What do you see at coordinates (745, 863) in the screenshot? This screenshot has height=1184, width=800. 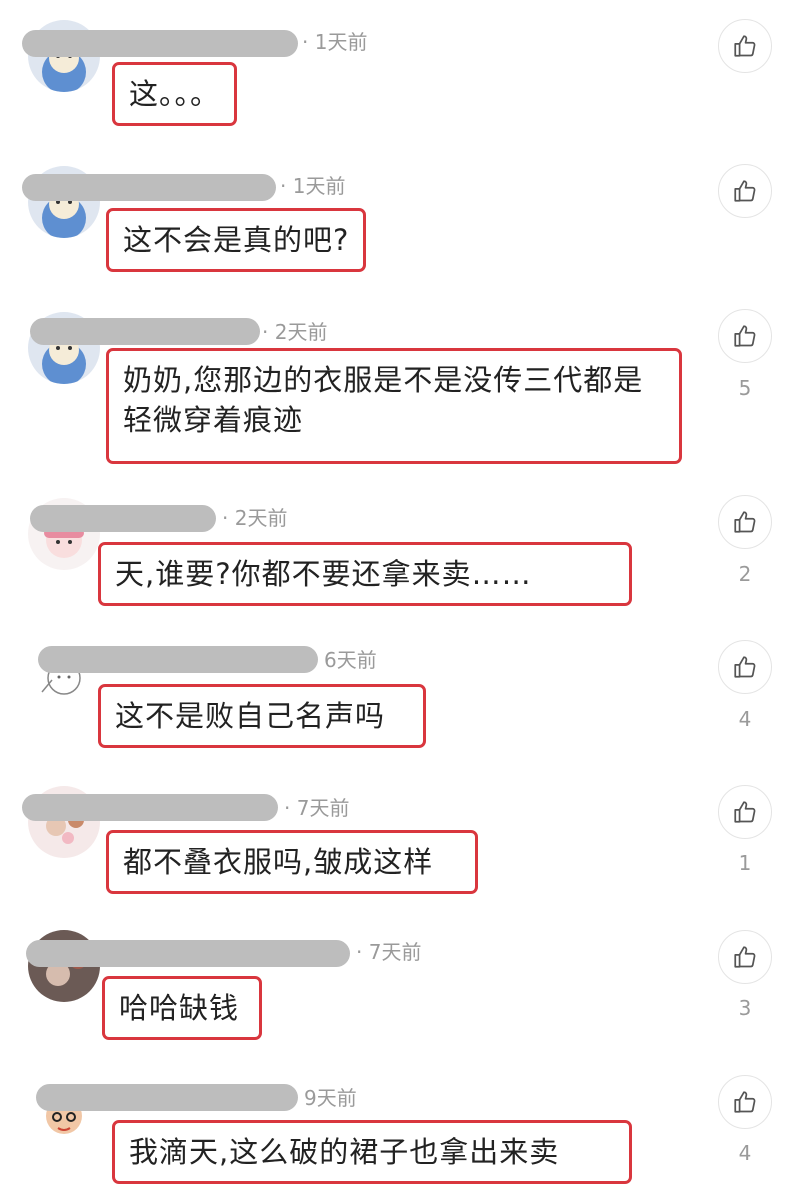 I see `like-count: 1` at bounding box center [745, 863].